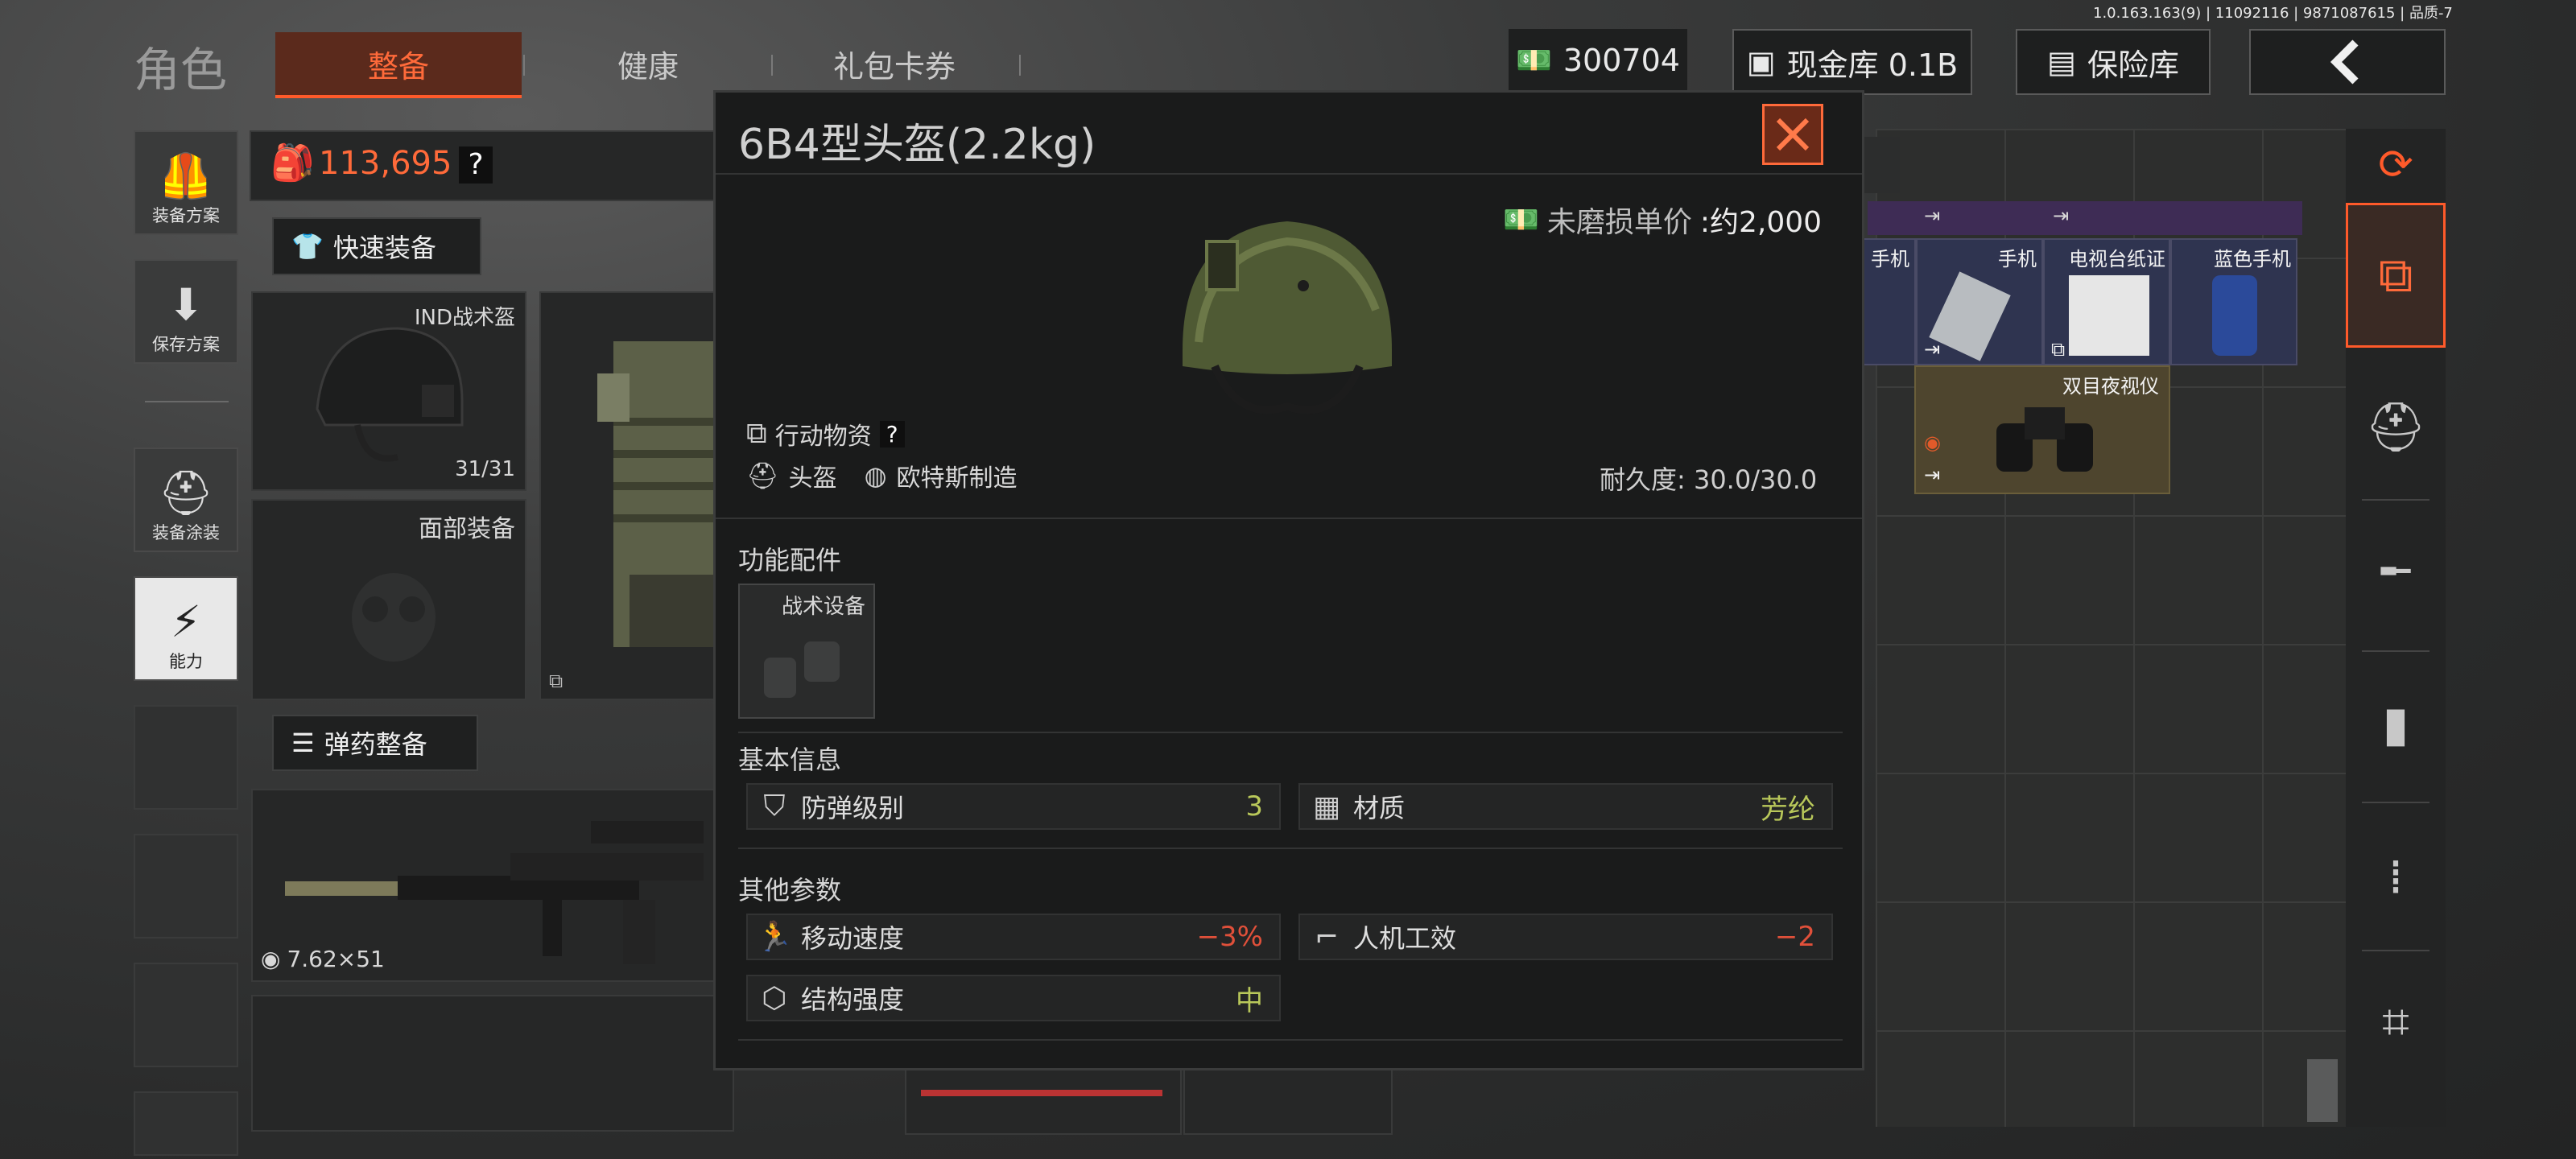 The height and width of the screenshot is (1159, 2576). I want to click on grid-item-phone: 手机, so click(1888, 301).